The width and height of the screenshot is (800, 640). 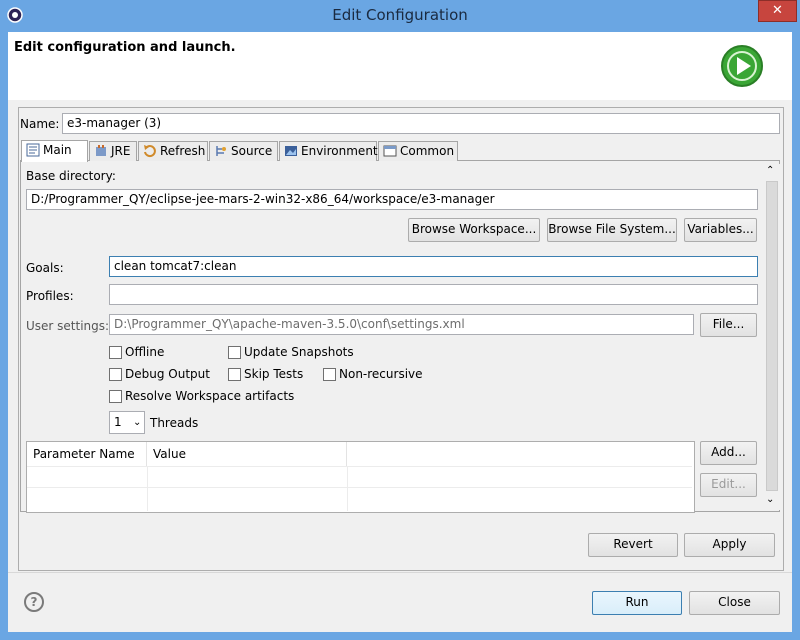 What do you see at coordinates (734, 603) in the screenshot?
I see `close-button: Close` at bounding box center [734, 603].